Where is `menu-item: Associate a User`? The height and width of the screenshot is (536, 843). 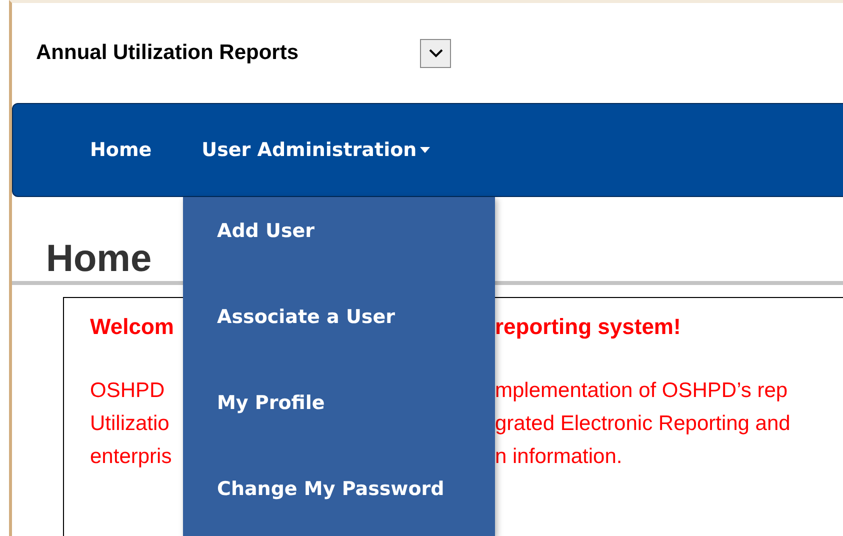
menu-item: Associate a User is located at coordinates (356, 317).